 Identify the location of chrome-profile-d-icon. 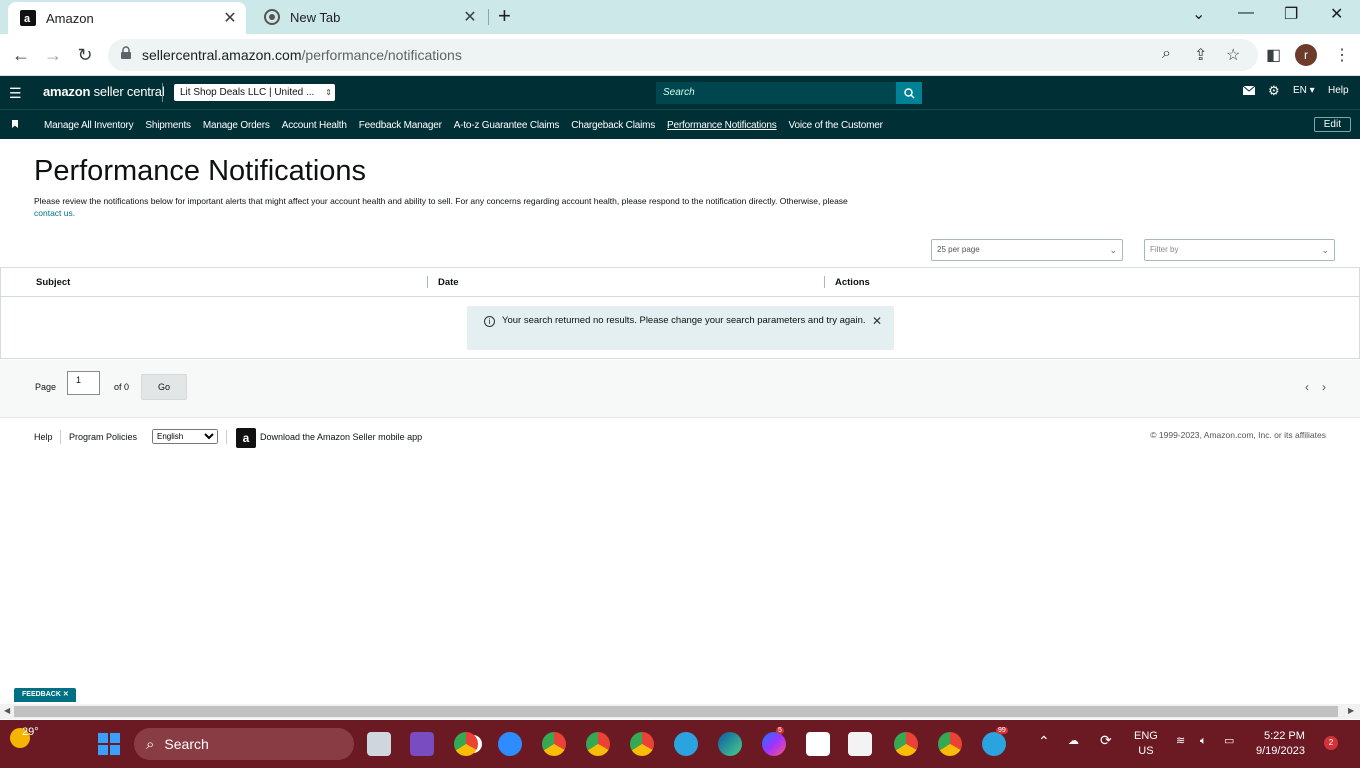
(598, 744).